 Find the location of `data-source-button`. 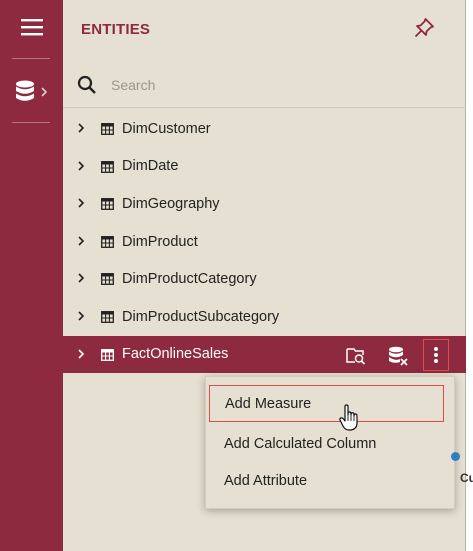

data-source-button is located at coordinates (31, 92).